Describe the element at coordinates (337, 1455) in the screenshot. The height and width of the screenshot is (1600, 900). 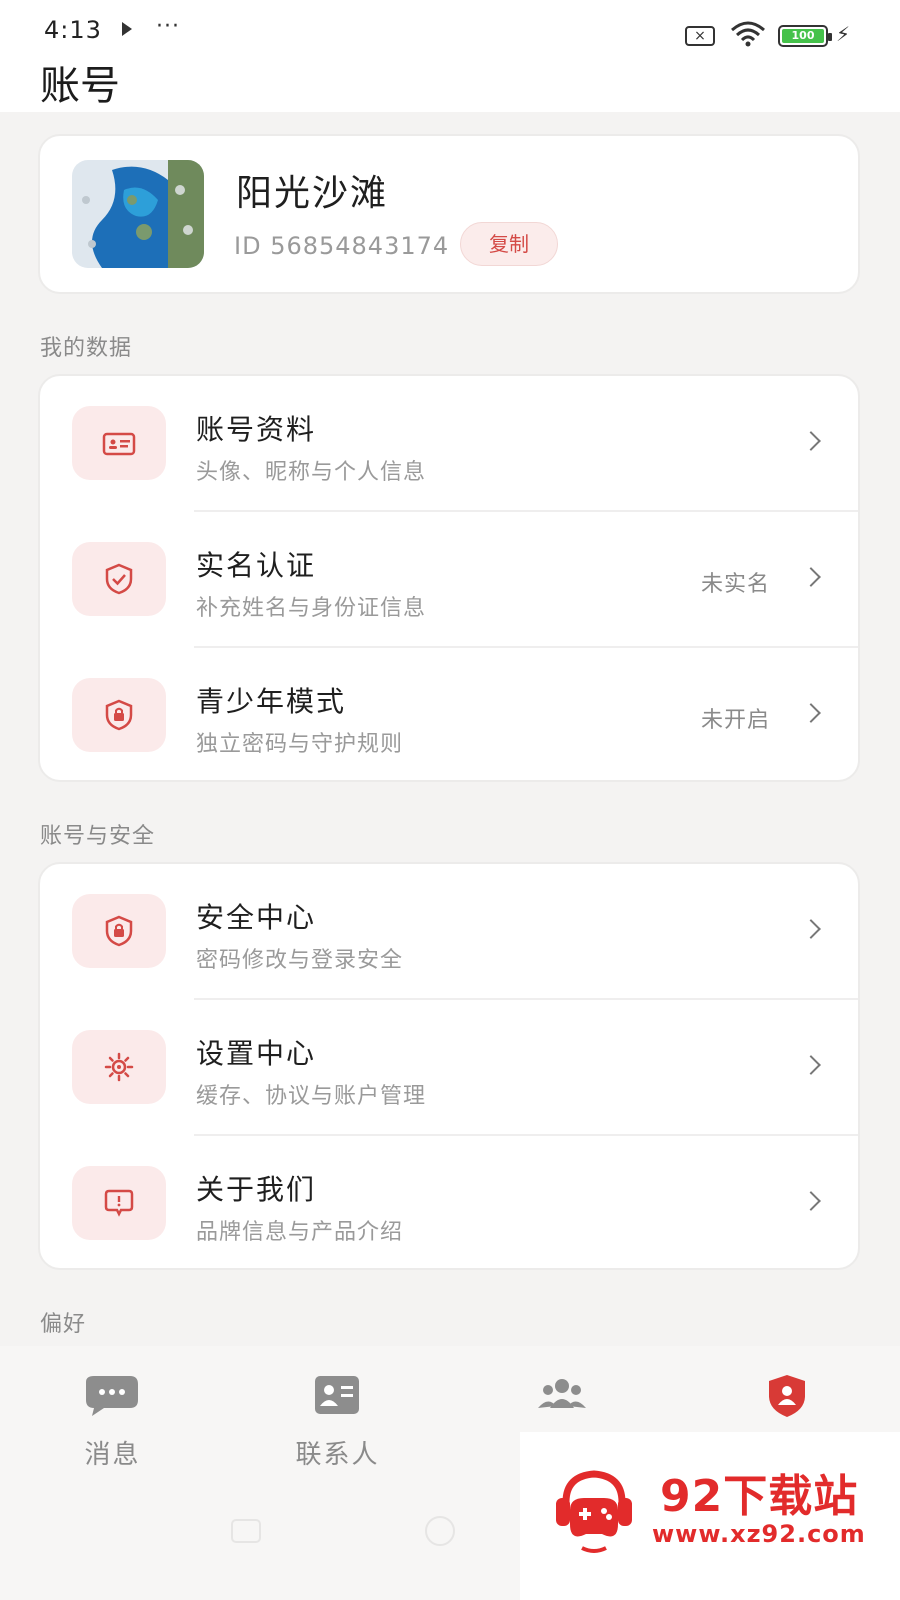
I see `tab-label: 联系人` at that location.